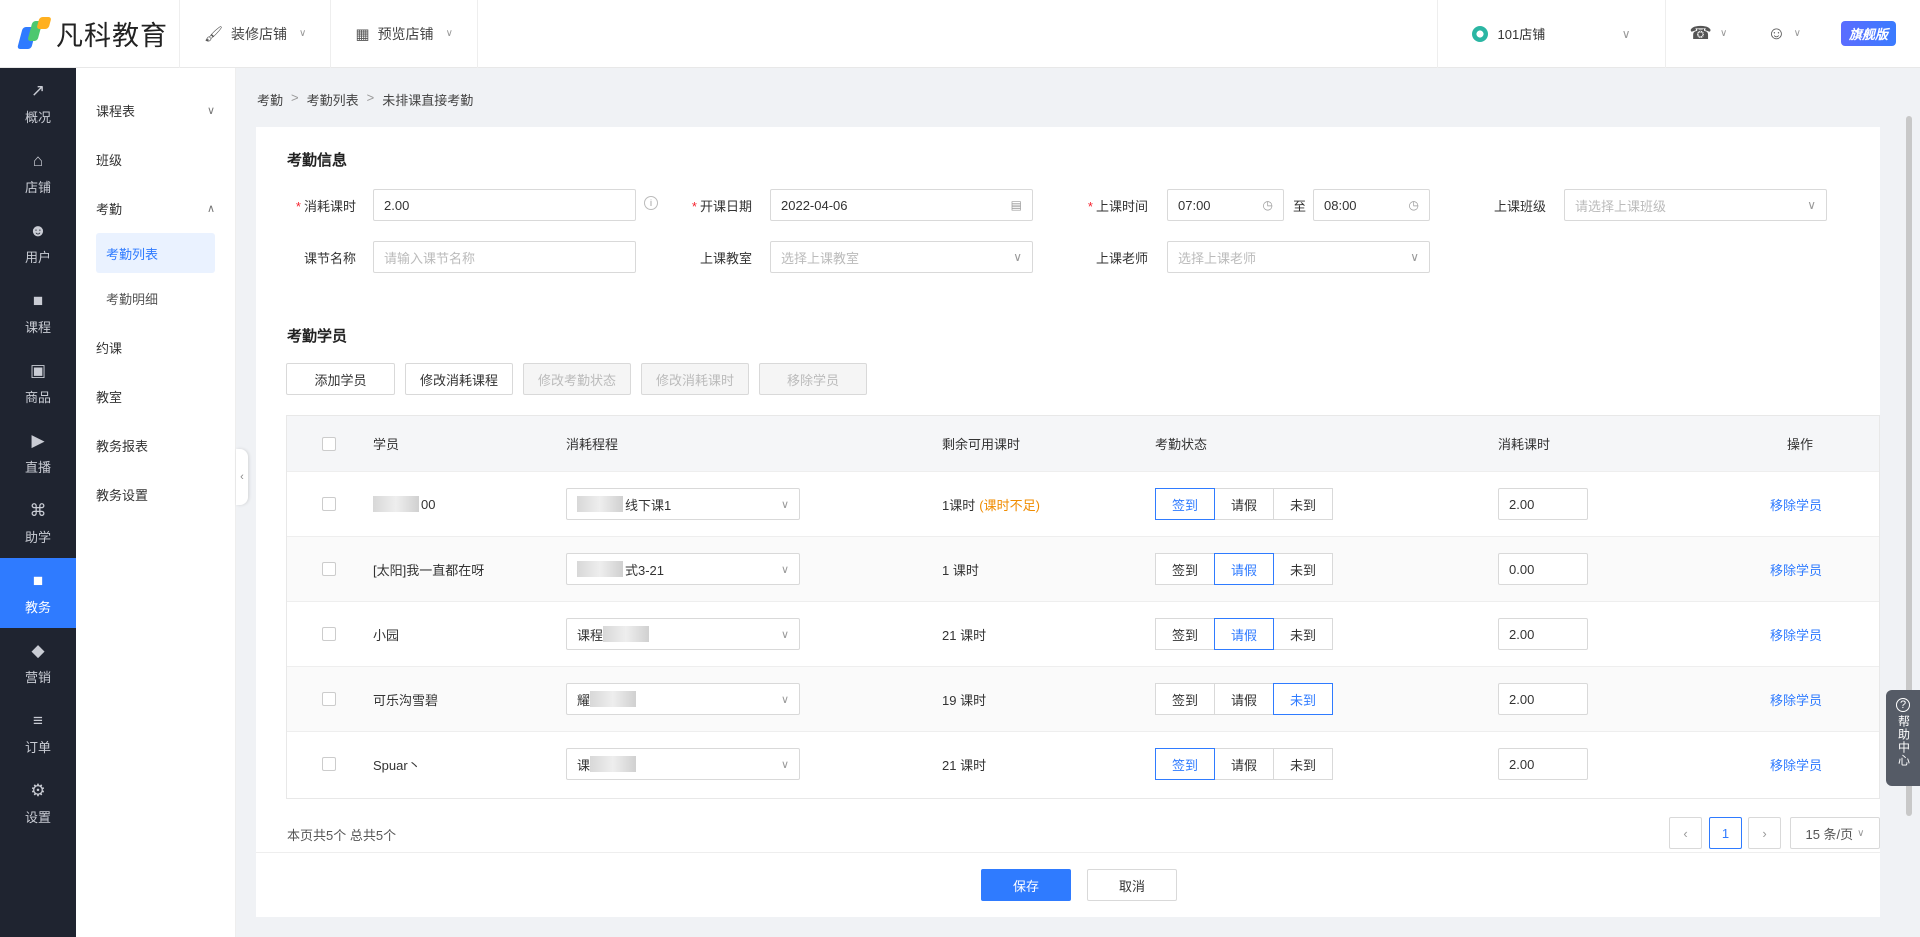 The height and width of the screenshot is (937, 1920). What do you see at coordinates (90, 34) in the screenshot?
I see `brand-logo: 凡科教育` at bounding box center [90, 34].